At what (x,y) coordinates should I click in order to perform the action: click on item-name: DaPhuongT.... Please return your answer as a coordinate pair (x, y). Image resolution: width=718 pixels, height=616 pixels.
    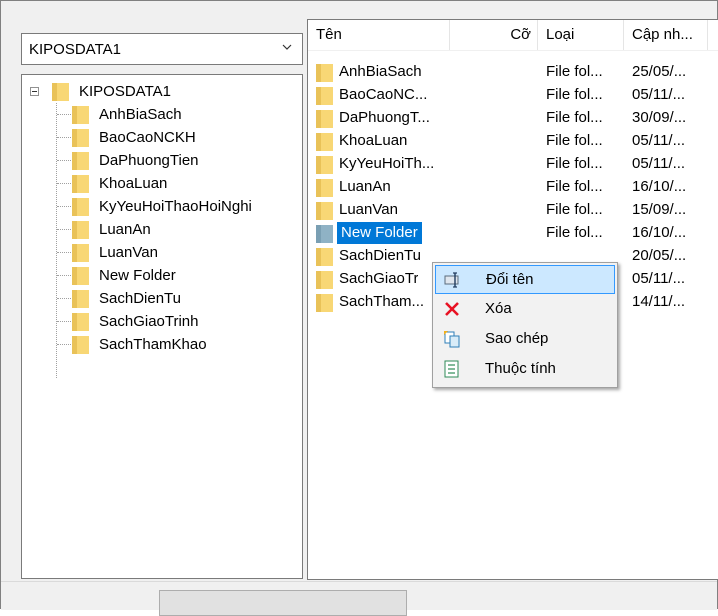
    Looking at the image, I should click on (384, 117).